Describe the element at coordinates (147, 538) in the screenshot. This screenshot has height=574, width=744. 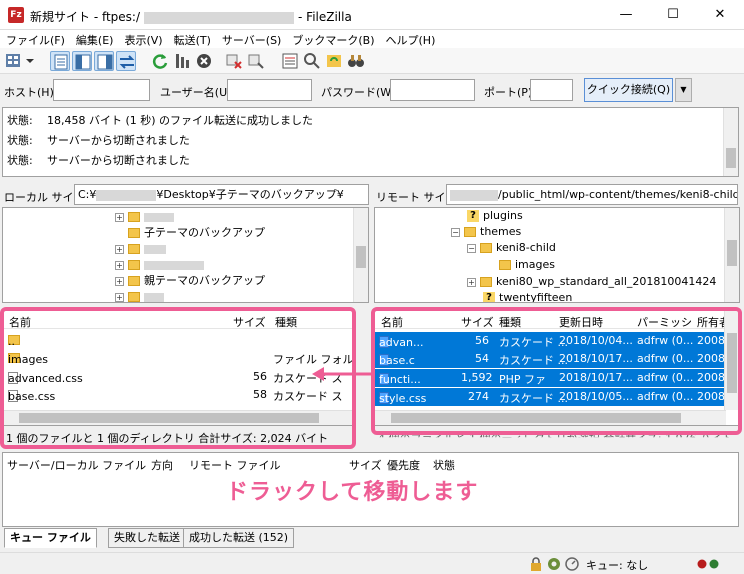
I see `tab-failed-transfers: 失敗した転送` at that location.